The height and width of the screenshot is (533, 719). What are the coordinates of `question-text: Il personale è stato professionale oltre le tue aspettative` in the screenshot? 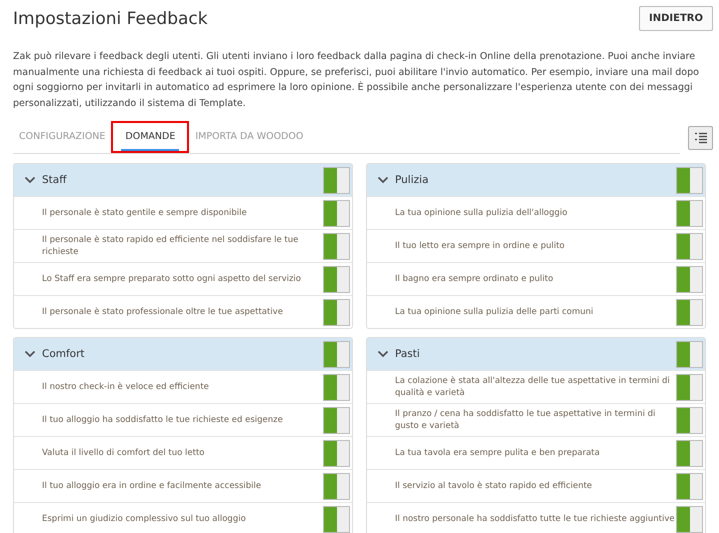 It's located at (163, 312).